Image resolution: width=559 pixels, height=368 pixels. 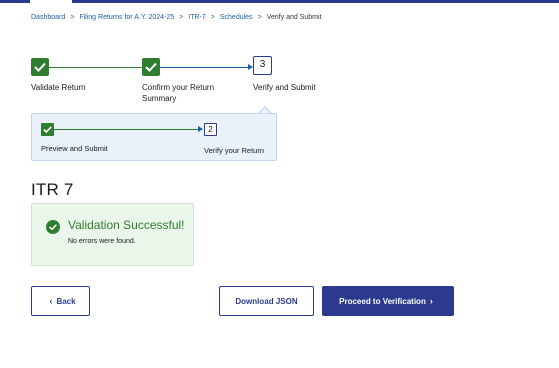 I want to click on download-json-button: Download JSON, so click(x=266, y=301).